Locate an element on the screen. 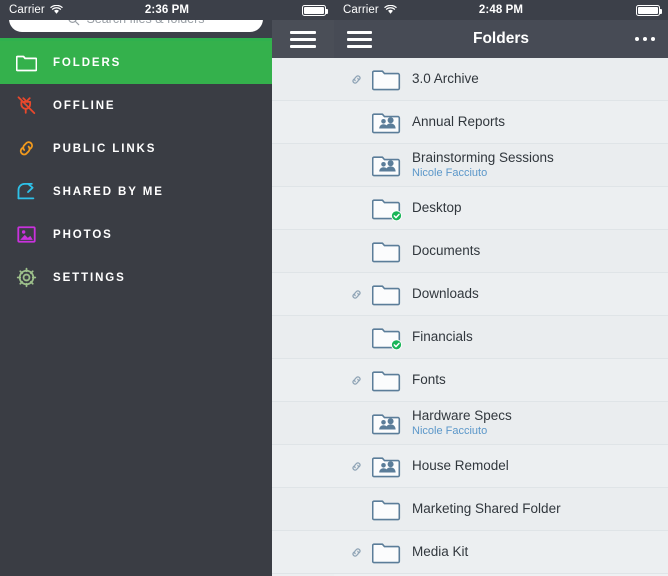  folder-name: Annual Reports is located at coordinates (459, 122).